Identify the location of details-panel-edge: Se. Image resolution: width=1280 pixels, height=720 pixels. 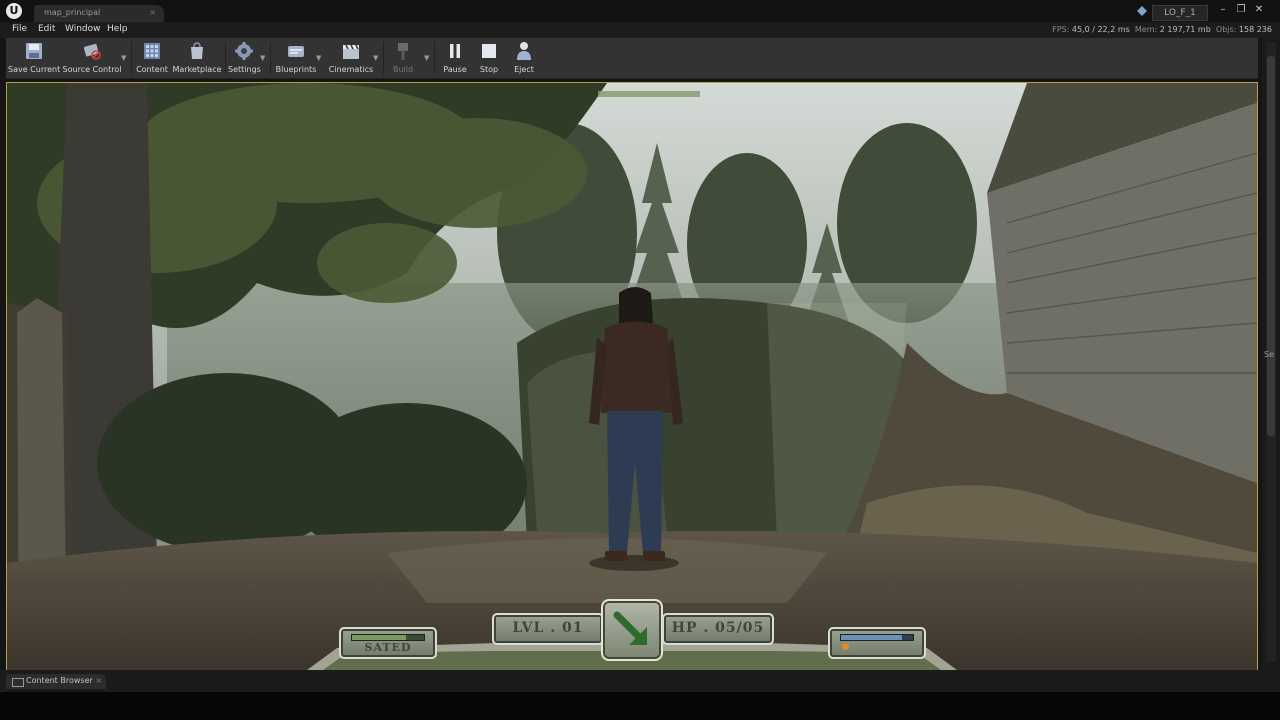
(1271, 354).